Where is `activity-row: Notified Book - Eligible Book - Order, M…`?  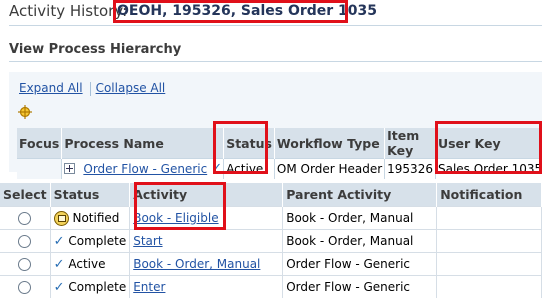
activity-row: Notified Book - Eligible Book - Order, M… is located at coordinates (271, 218).